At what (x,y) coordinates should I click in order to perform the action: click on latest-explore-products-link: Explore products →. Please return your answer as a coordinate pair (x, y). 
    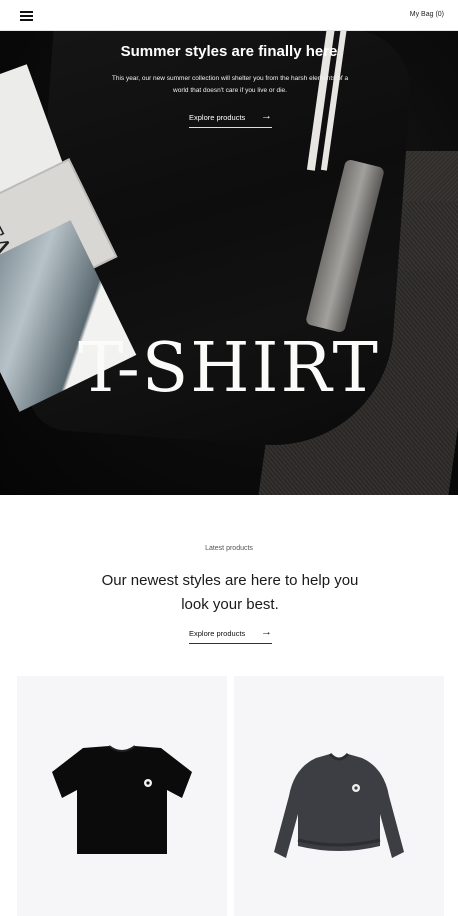
    Looking at the image, I should click on (230, 635).